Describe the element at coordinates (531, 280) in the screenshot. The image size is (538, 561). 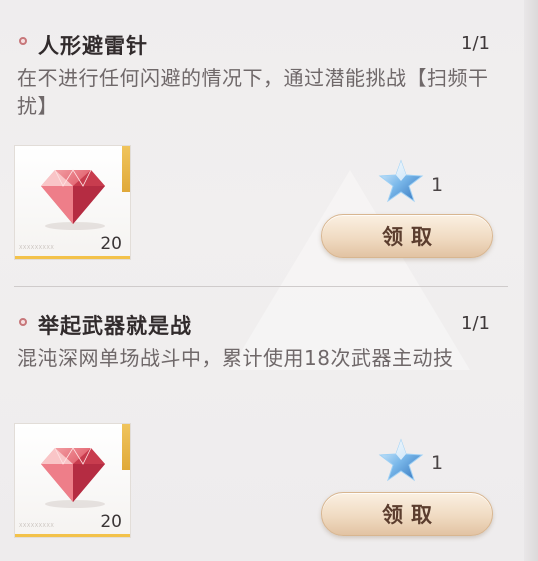
I see `scrollbar-track` at that location.